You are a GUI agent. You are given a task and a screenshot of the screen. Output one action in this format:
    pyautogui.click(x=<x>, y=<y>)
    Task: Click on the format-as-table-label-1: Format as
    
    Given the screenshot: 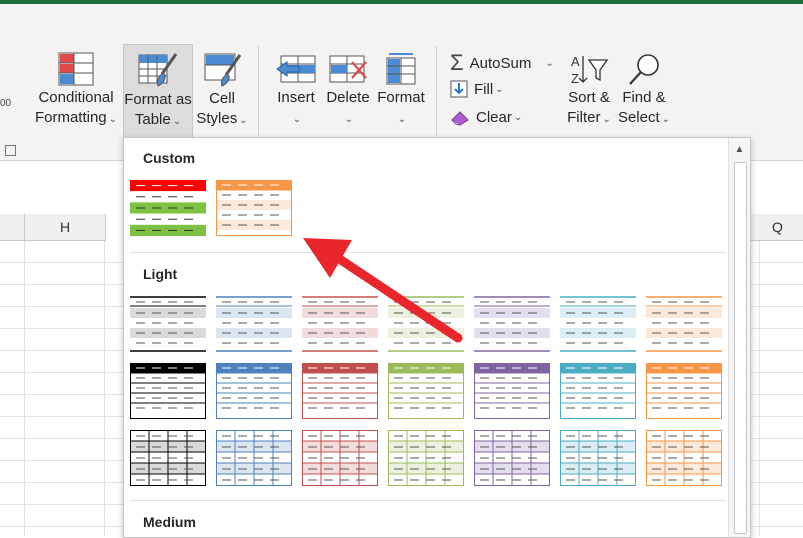 What is the action you would take?
    pyautogui.click(x=158, y=99)
    